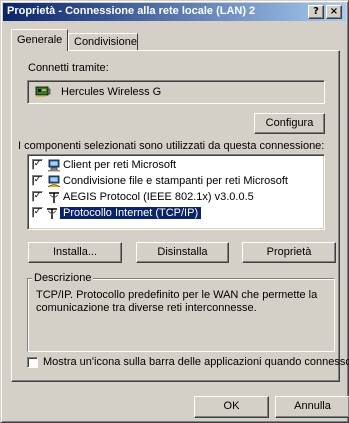  Describe the element at coordinates (32, 362) in the screenshot. I see `notify-checkbox` at that location.